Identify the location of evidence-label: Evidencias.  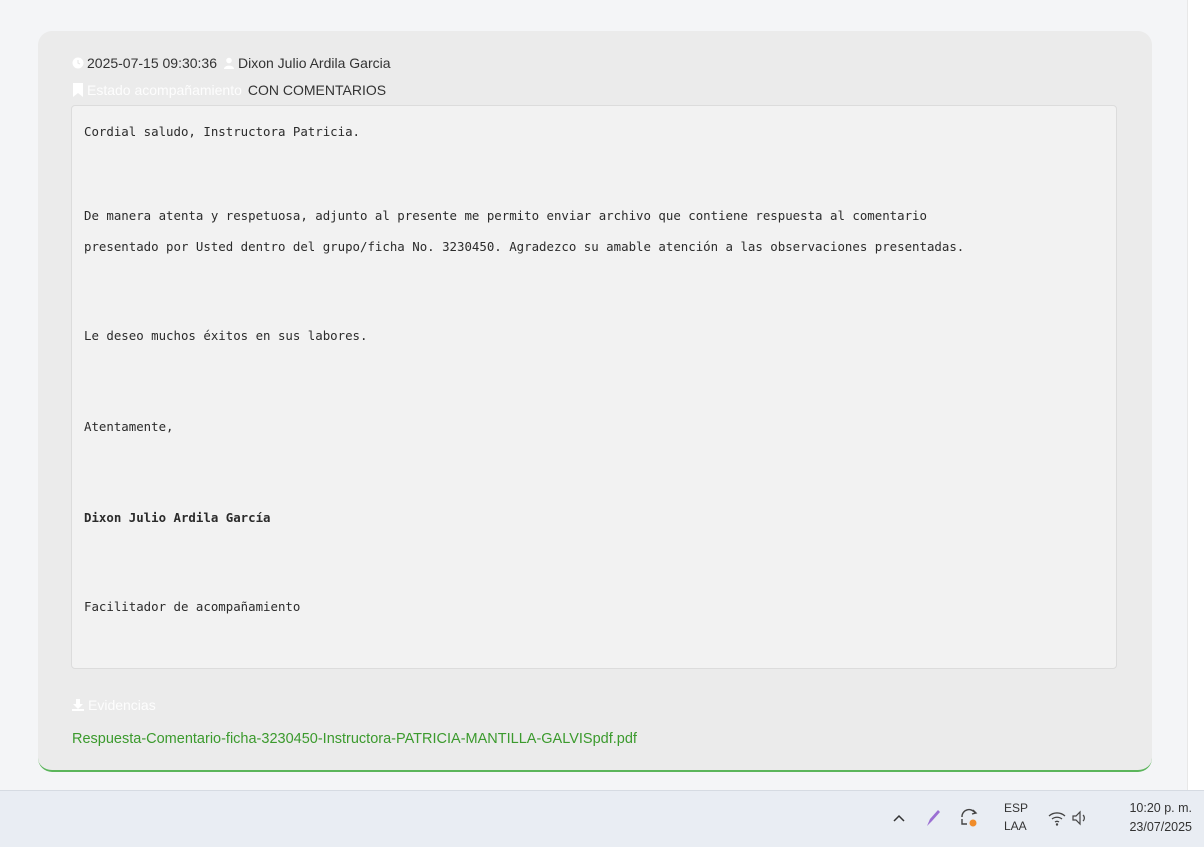
(114, 705).